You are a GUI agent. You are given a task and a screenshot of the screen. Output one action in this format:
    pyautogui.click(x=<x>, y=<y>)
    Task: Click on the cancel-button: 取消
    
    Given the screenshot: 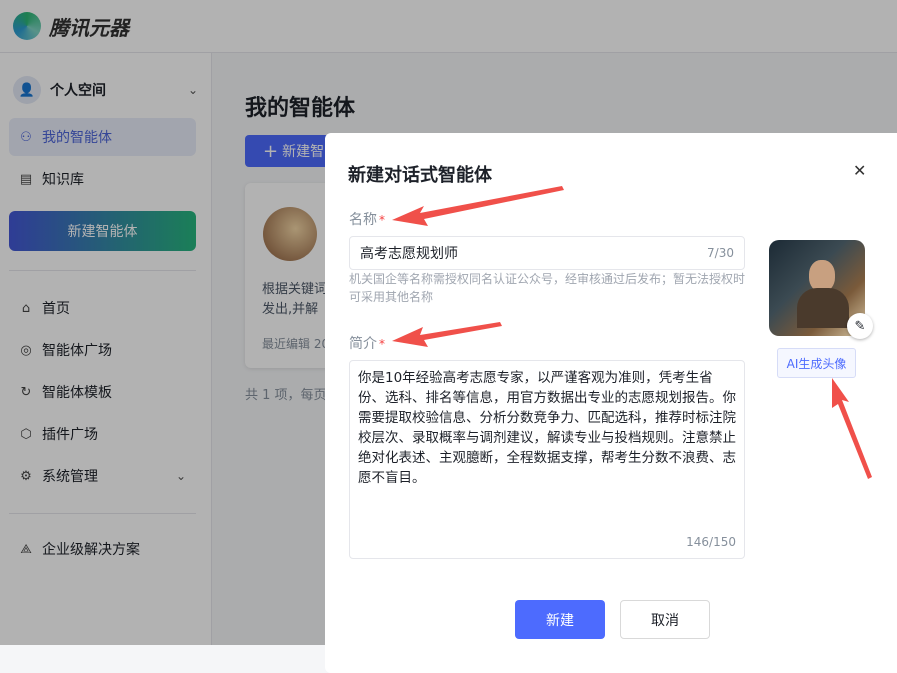 What is the action you would take?
    pyautogui.click(x=665, y=619)
    